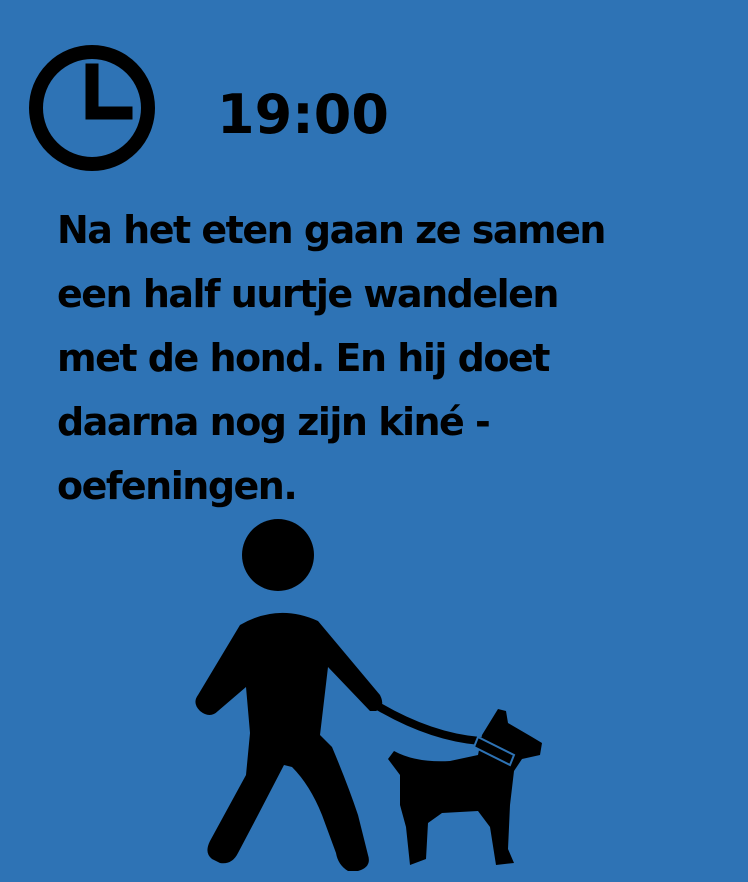 The image size is (748, 882). What do you see at coordinates (303, 114) in the screenshot?
I see `time-label: 19:00` at bounding box center [303, 114].